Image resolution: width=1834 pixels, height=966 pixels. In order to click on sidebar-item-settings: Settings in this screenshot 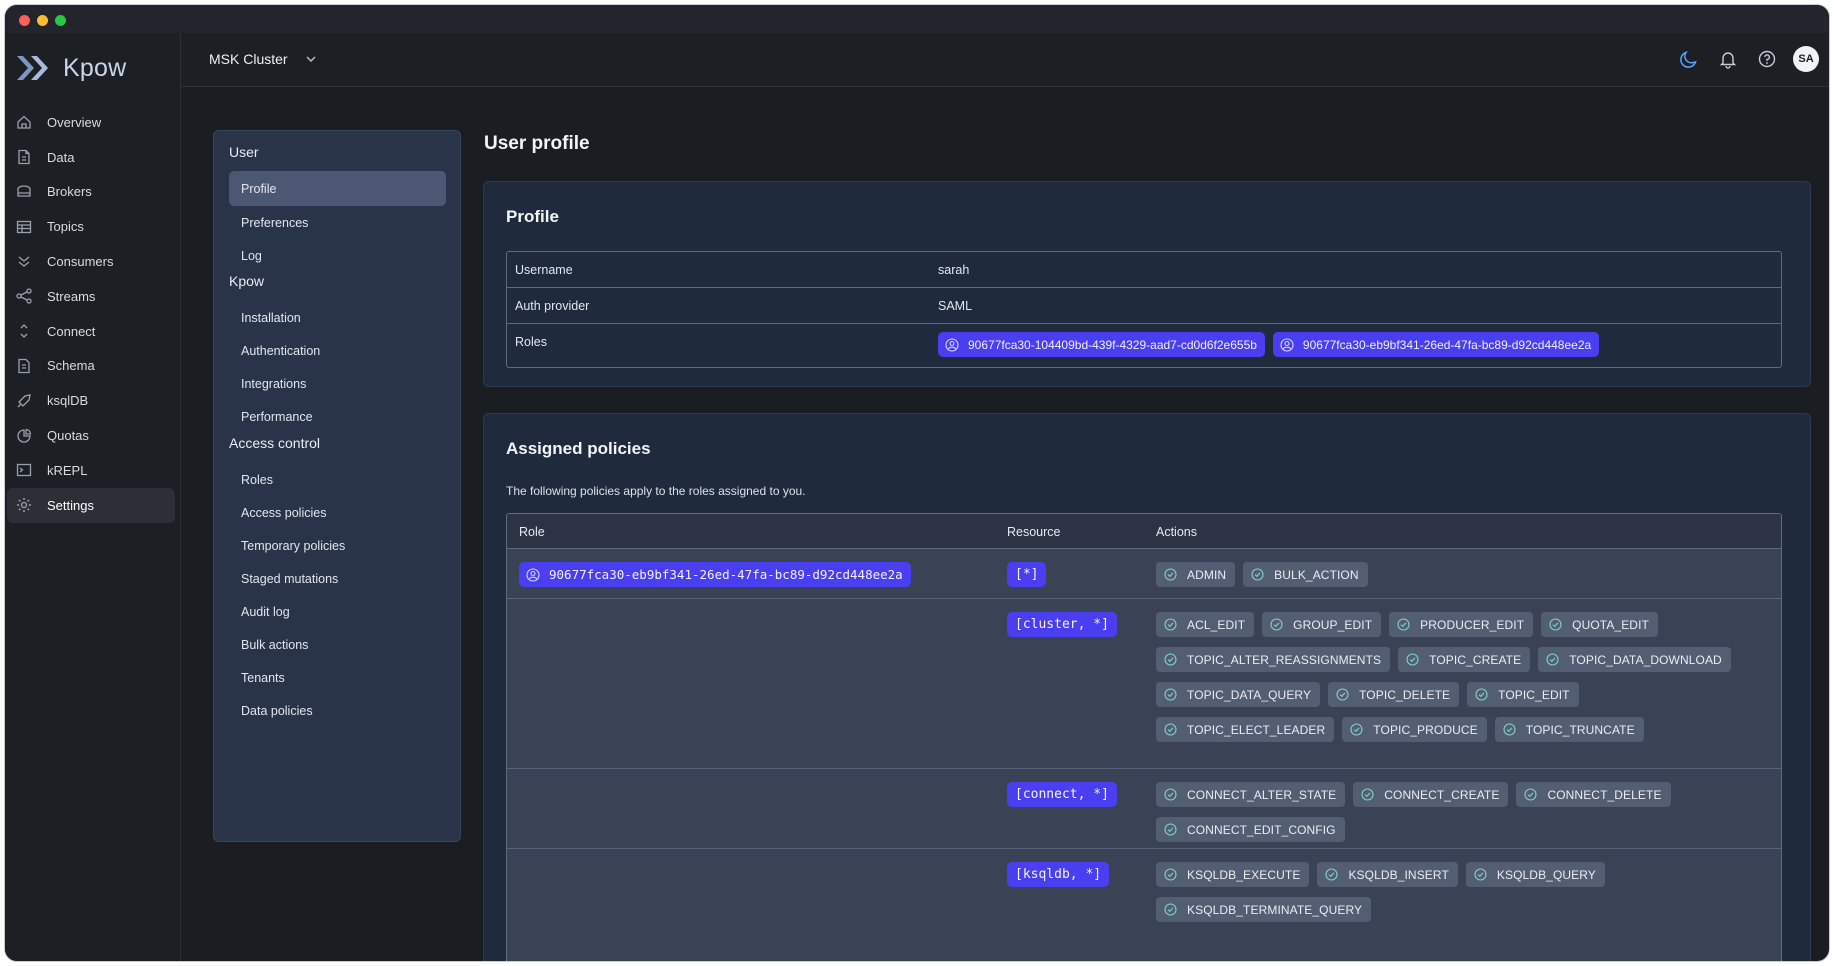, I will do `click(91, 505)`.